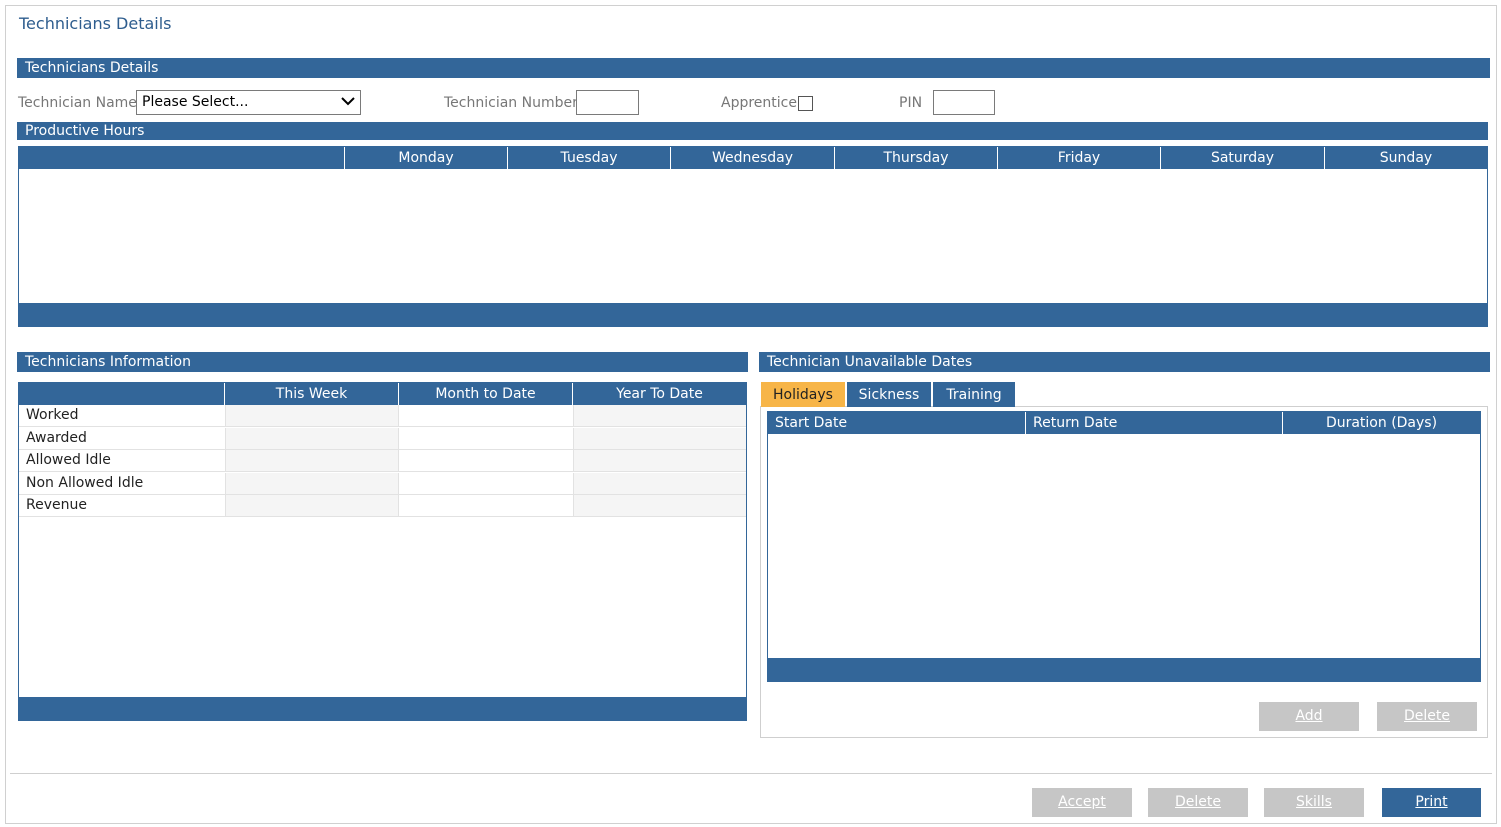 Image resolution: width=1501 pixels, height=827 pixels. What do you see at coordinates (974, 394) in the screenshot?
I see `tab-training: Training` at bounding box center [974, 394].